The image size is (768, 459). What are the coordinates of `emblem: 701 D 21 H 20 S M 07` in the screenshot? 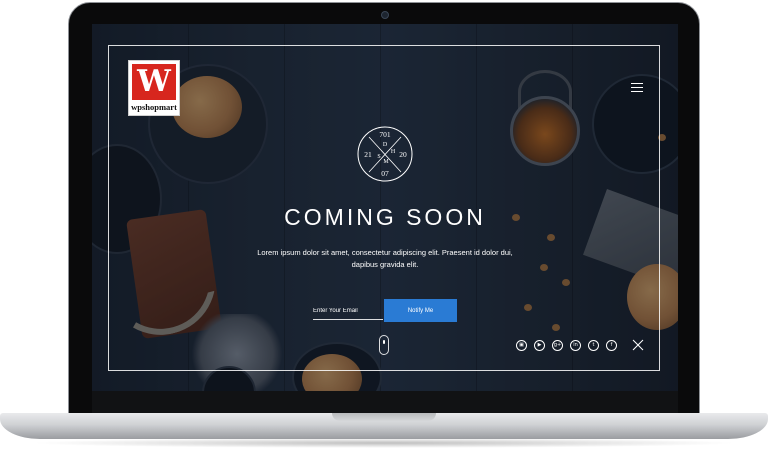 It's located at (385, 154).